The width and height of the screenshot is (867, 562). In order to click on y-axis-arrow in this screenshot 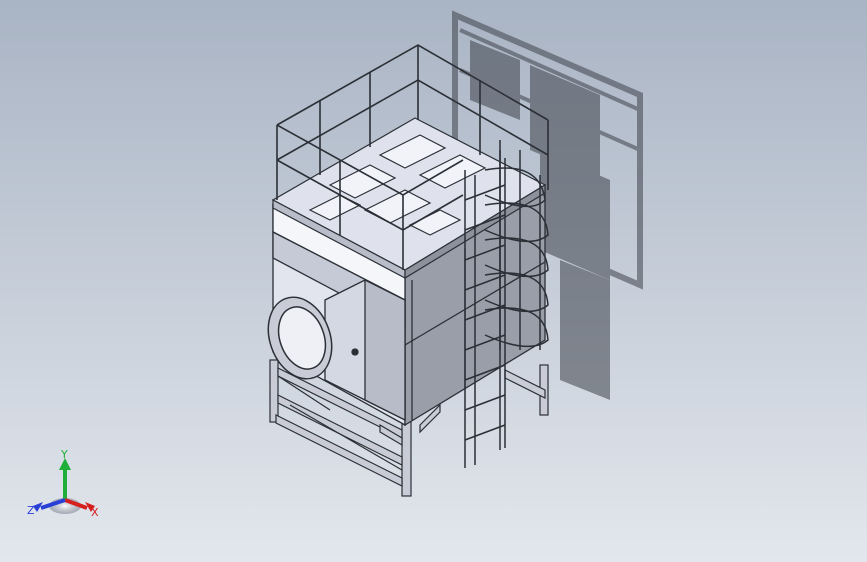, I will do `click(65, 479)`.